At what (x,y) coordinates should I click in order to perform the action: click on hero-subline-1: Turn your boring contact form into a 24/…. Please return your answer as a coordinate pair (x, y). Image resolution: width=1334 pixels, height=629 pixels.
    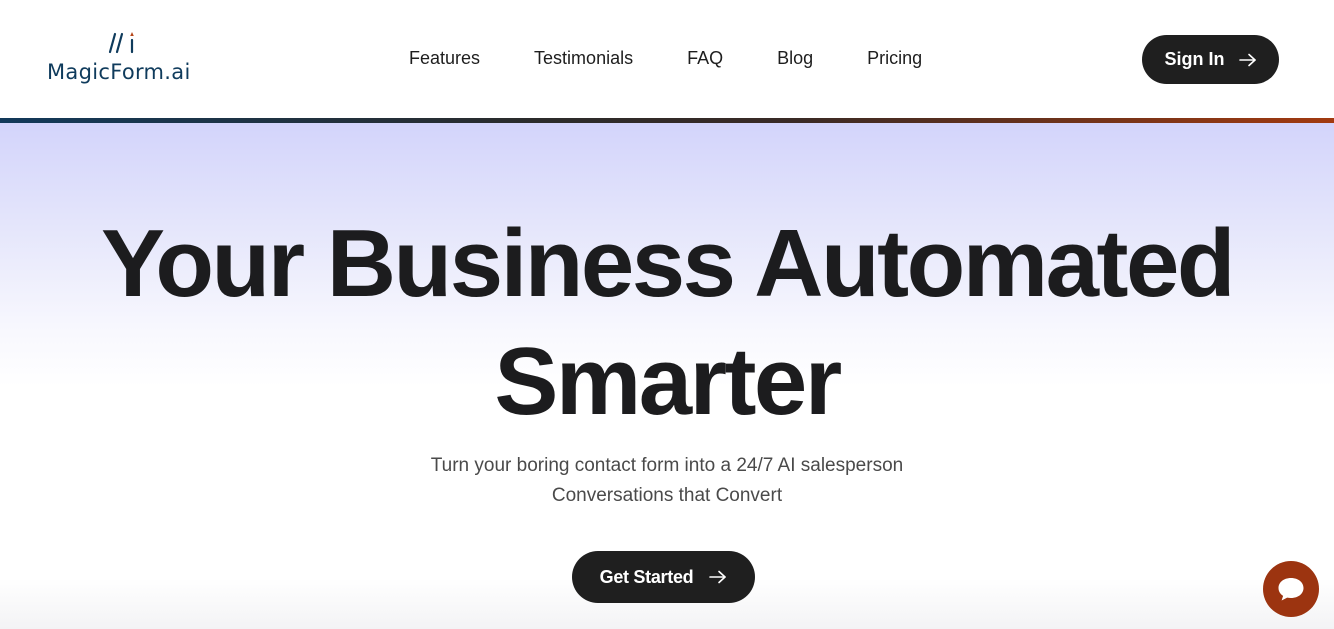
    Looking at the image, I should click on (667, 465).